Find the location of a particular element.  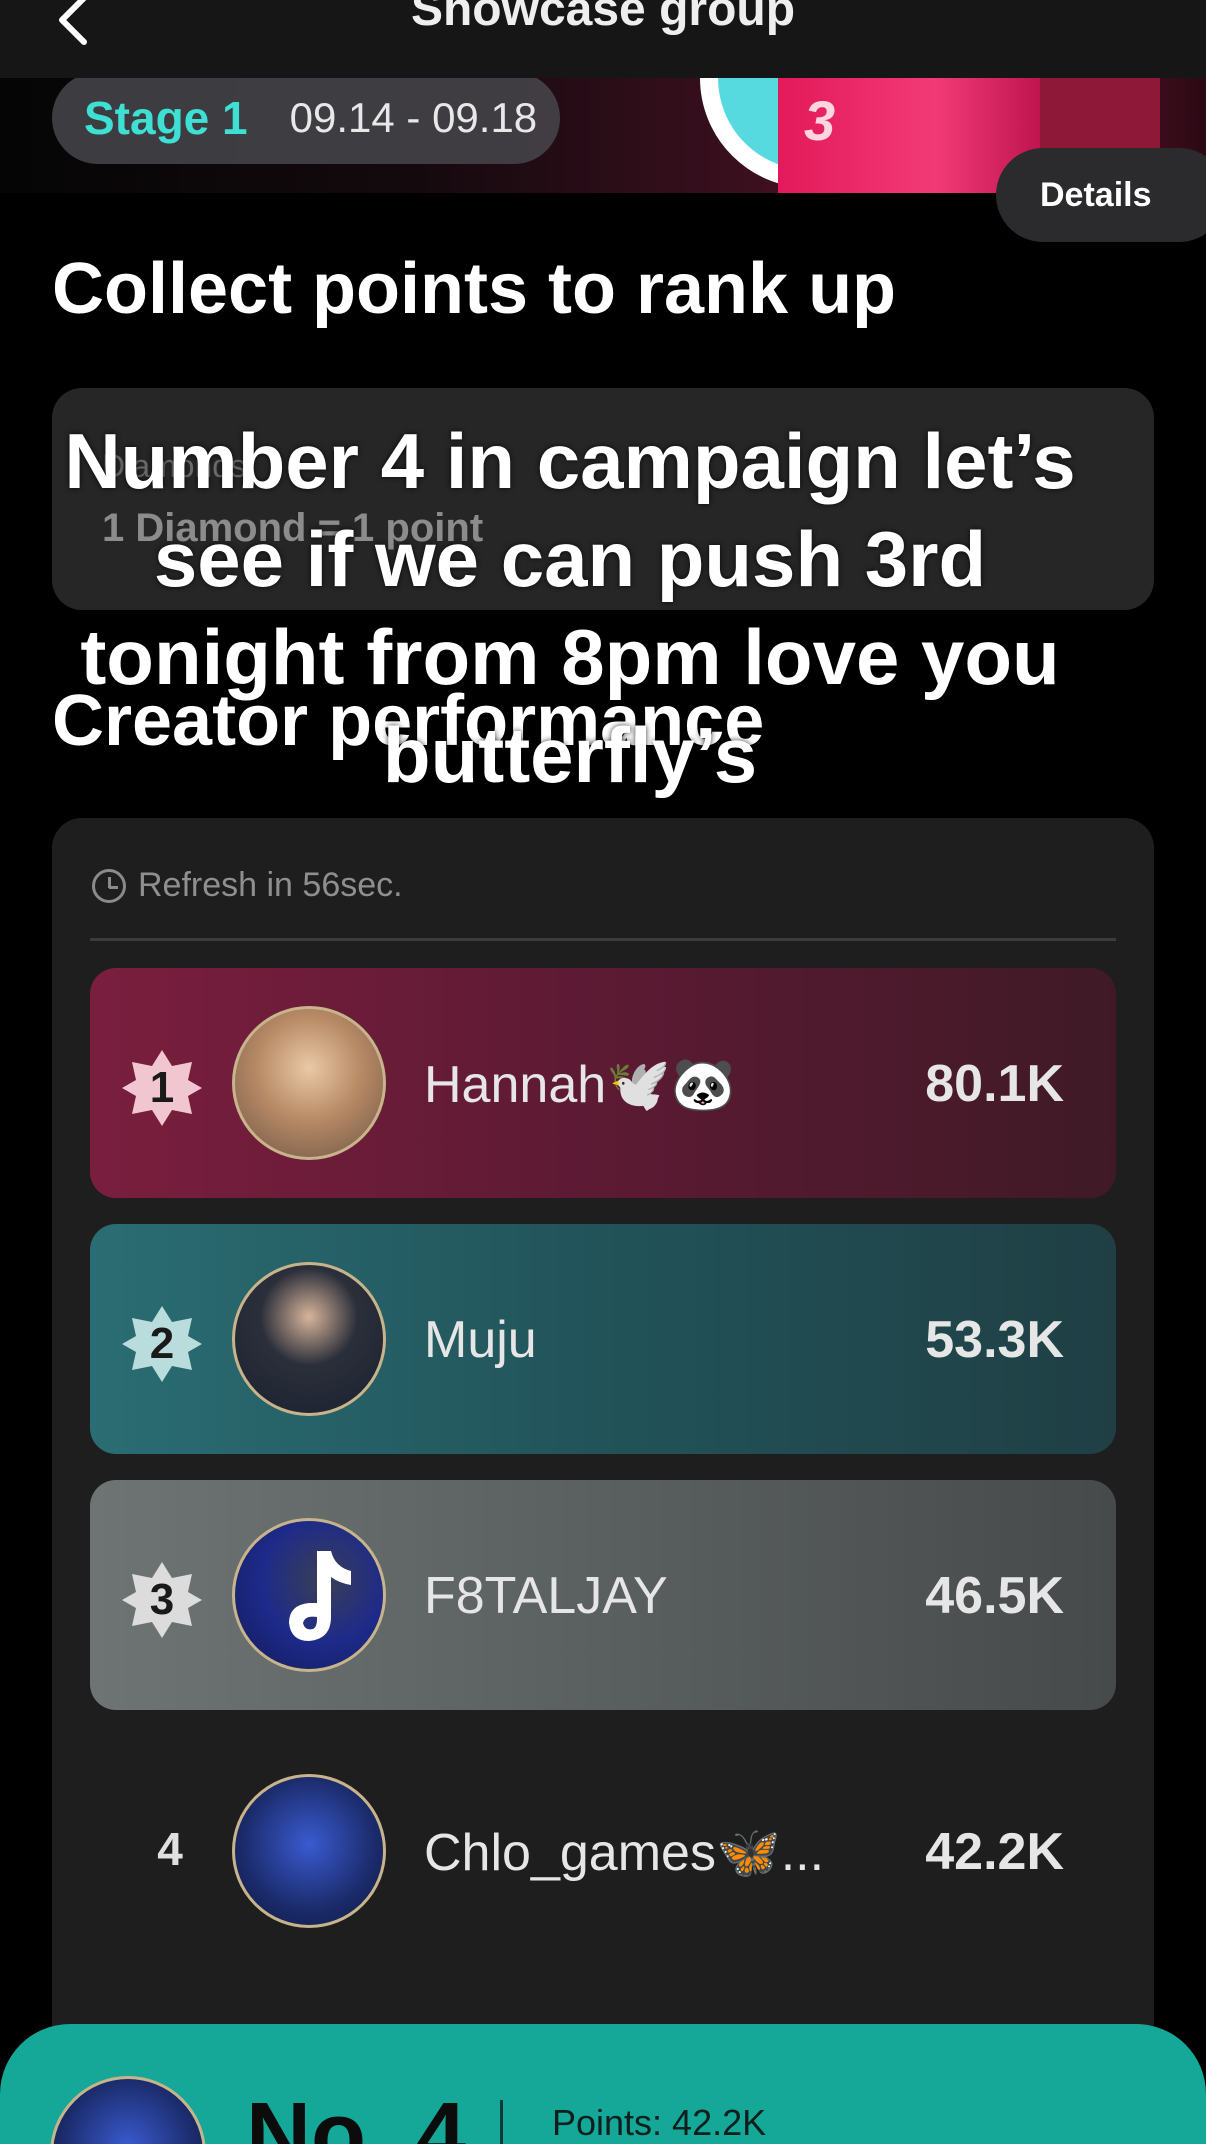

stage-label: Stage 1 is located at coordinates (166, 118).